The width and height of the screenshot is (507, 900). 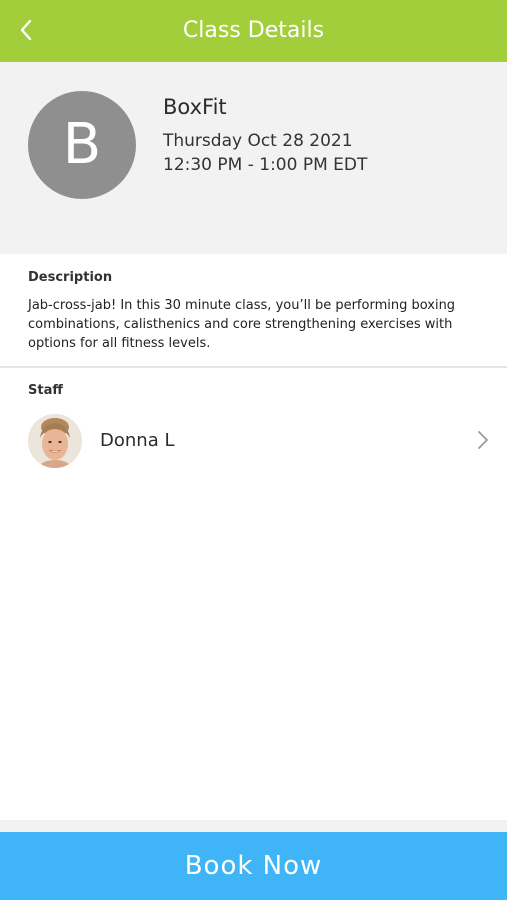 I want to click on footer-divider, so click(x=253, y=826).